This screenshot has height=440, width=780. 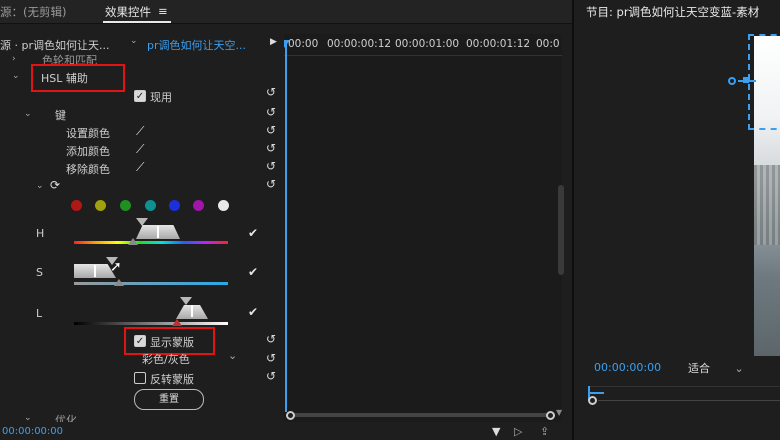 What do you see at coordinates (140, 131) in the screenshot?
I see `eyedropper-icon: ⟋` at bounding box center [140, 131].